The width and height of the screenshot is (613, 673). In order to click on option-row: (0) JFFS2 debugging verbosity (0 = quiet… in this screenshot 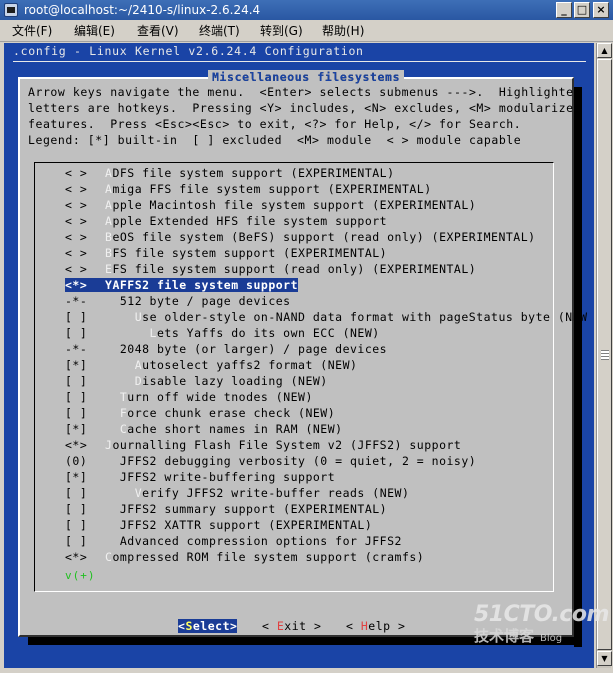, I will do `click(270, 462)`.